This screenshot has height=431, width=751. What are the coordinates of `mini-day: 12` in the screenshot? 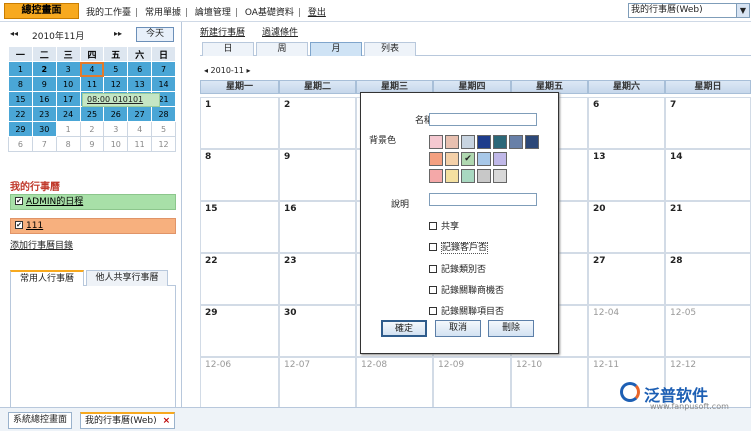 It's located at (116, 84).